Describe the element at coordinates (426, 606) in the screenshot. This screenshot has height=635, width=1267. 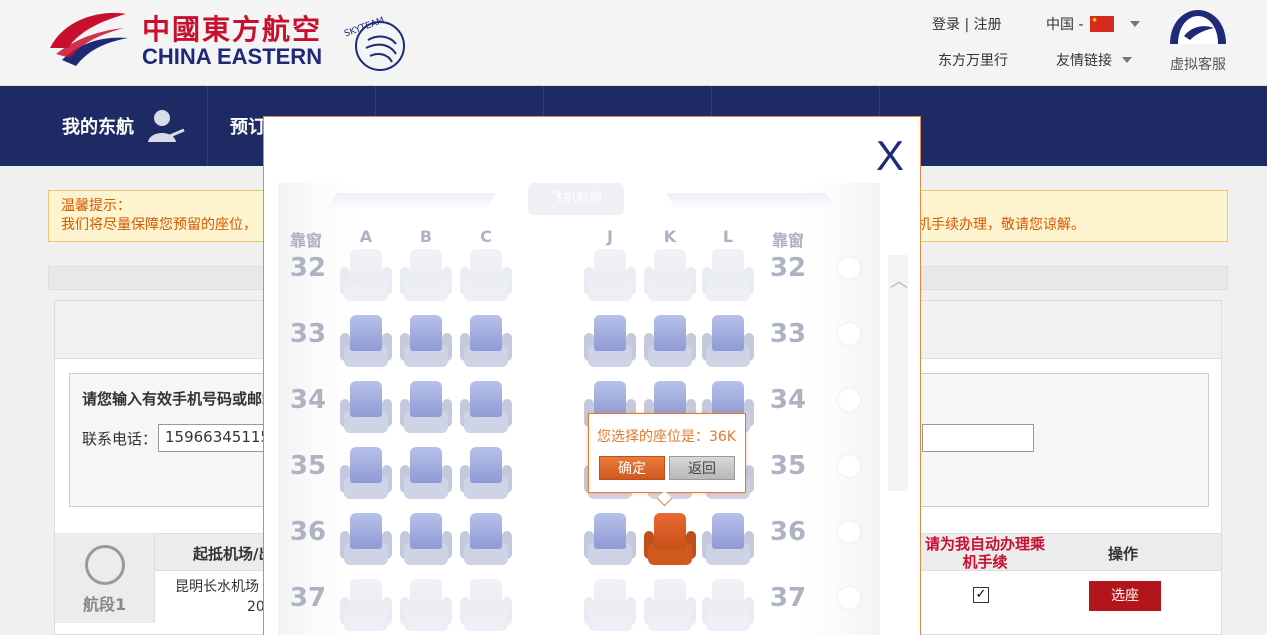
I see `seat-37B` at that location.